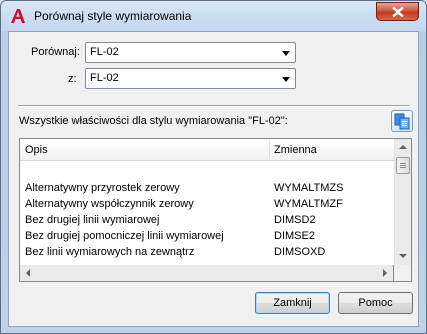 The height and width of the screenshot is (334, 427). I want to click on column-header-zmienna: Zmienna, so click(295, 150).